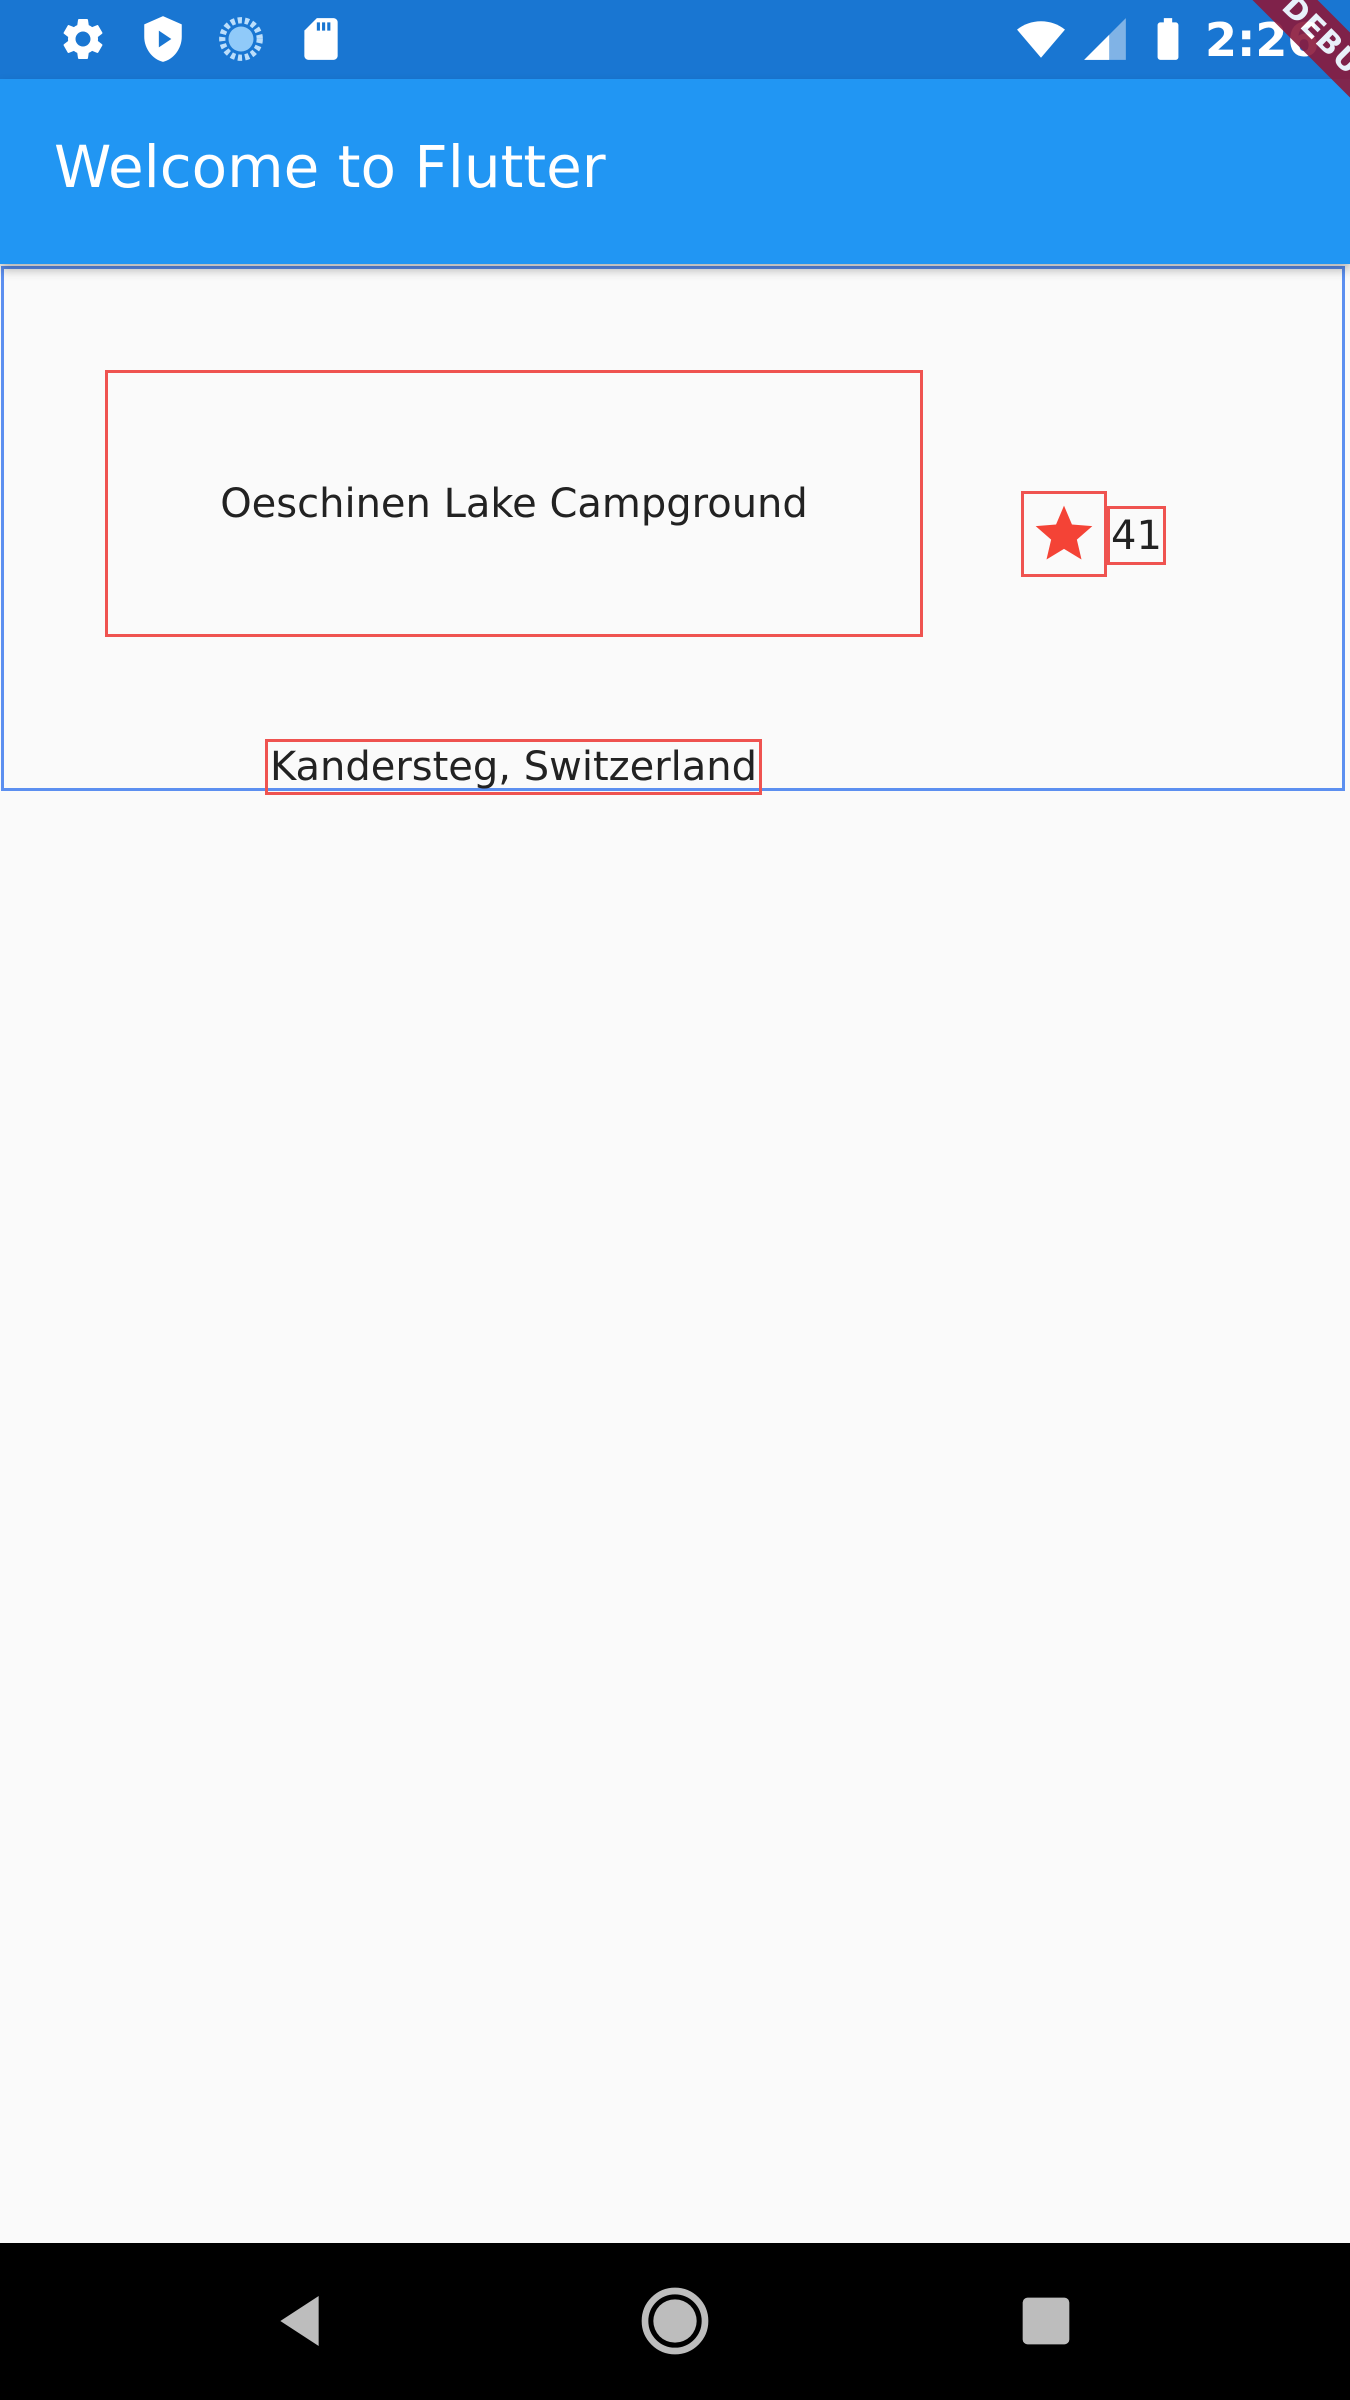 The height and width of the screenshot is (2400, 1350). I want to click on favorite-count: 41, so click(1136, 535).